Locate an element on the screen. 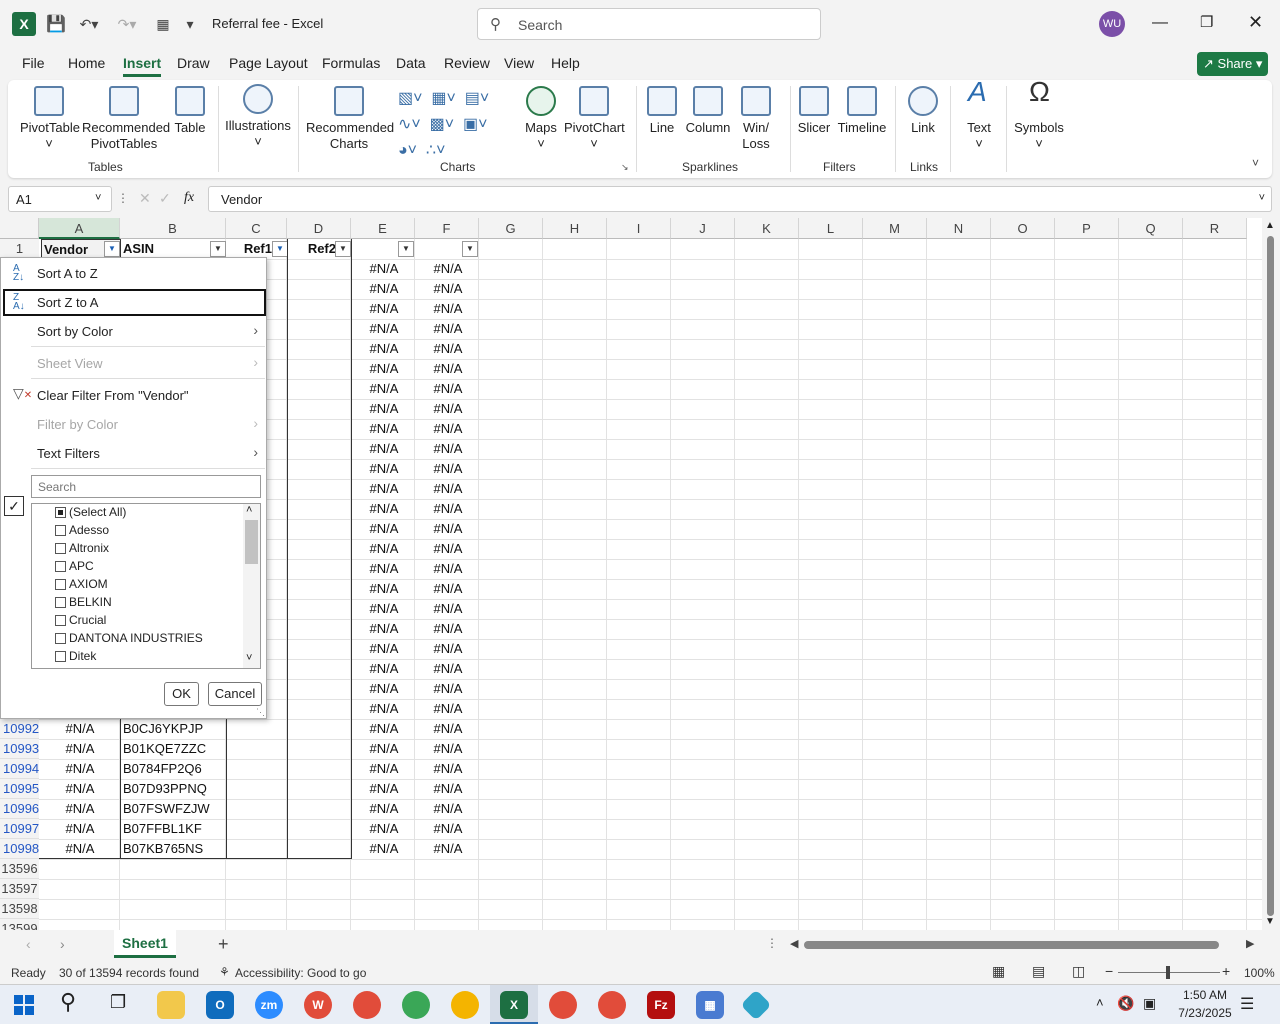  row-header: 10993 is located at coordinates (19, 749).